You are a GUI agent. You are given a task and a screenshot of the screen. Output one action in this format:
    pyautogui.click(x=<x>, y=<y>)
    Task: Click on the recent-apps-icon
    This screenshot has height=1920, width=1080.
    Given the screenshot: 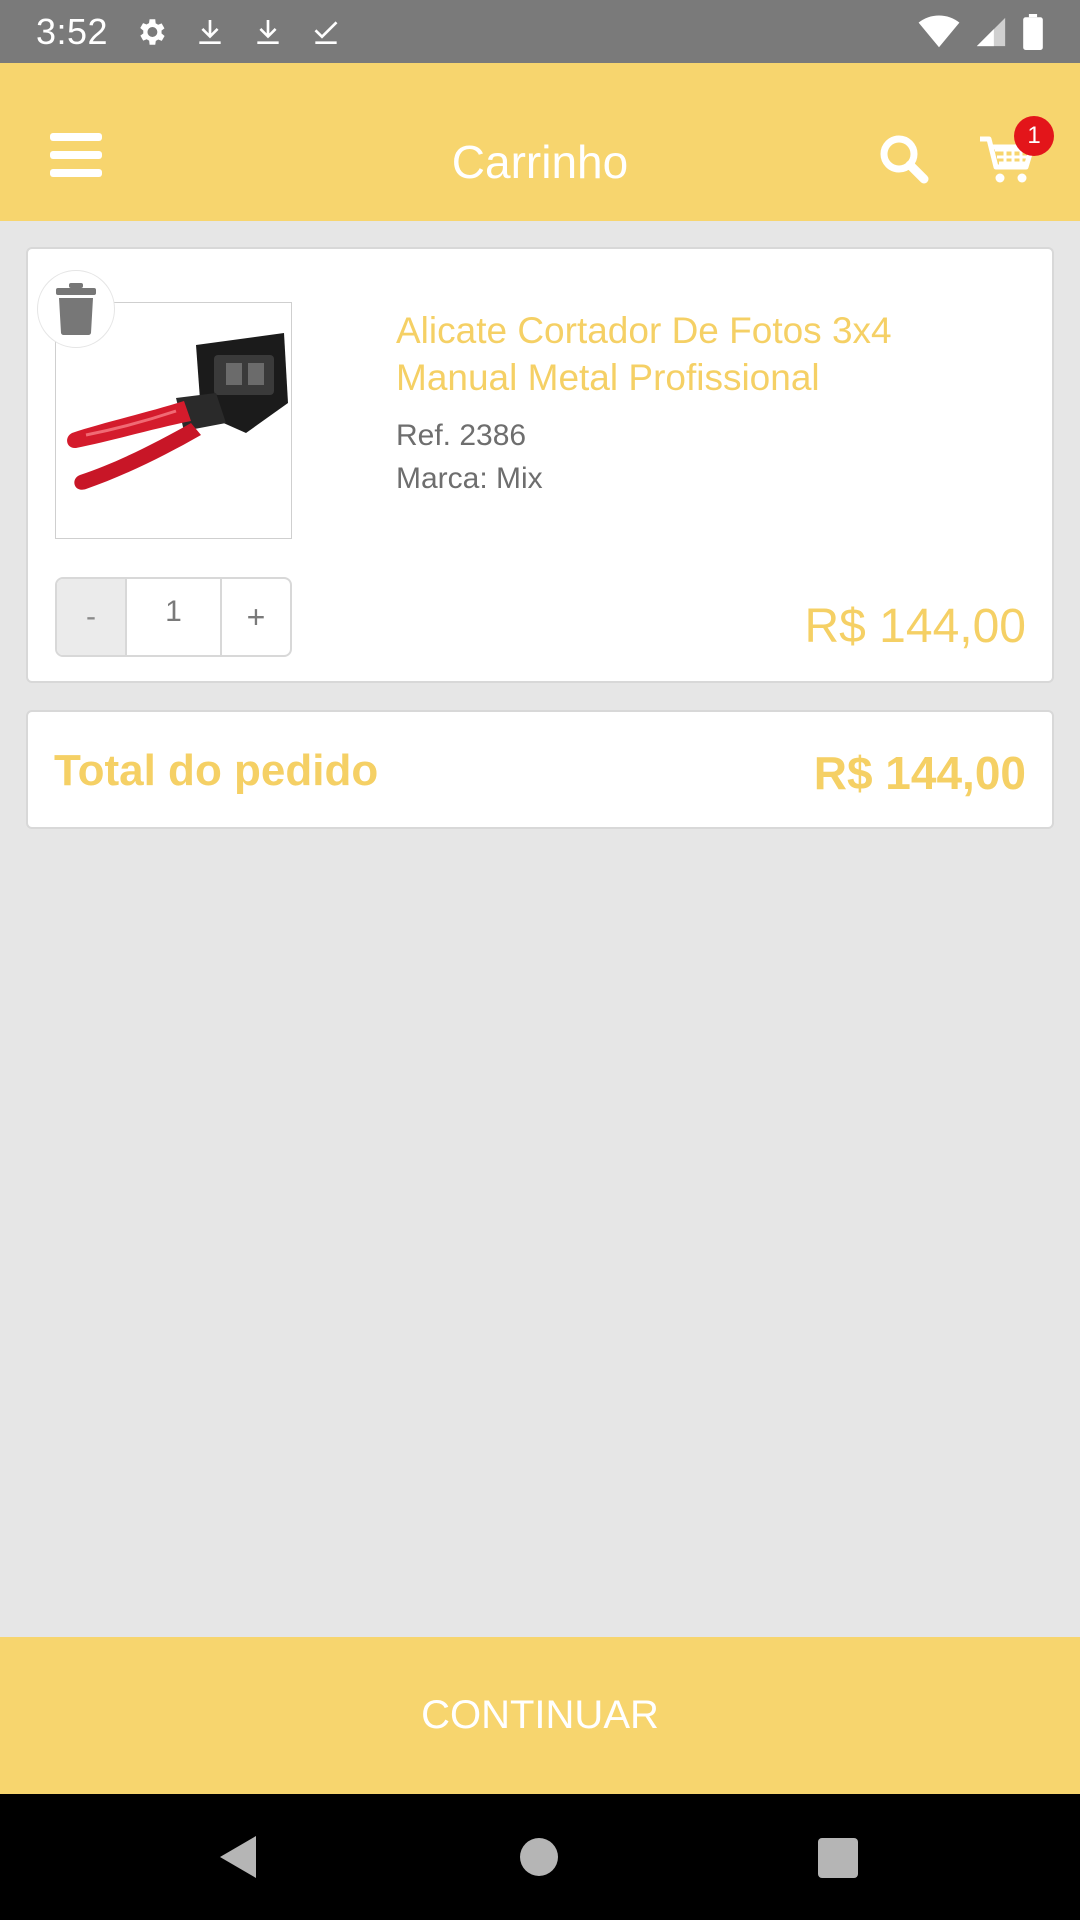 What is the action you would take?
    pyautogui.click(x=838, y=1858)
    